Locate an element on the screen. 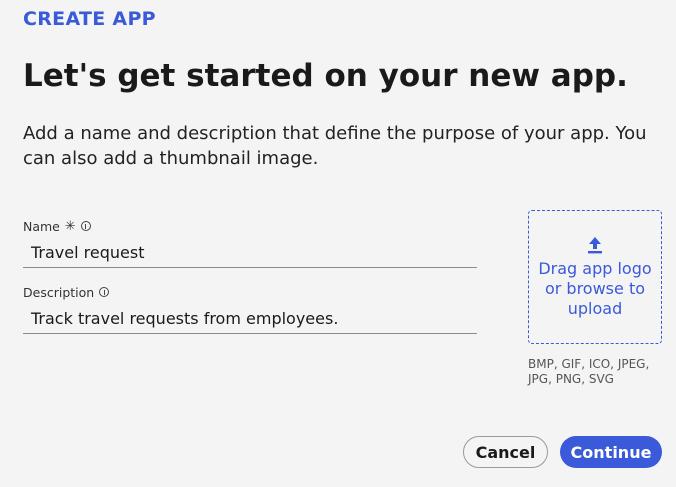  name-field: Name ✳ Travel request is located at coordinates (250, 243).